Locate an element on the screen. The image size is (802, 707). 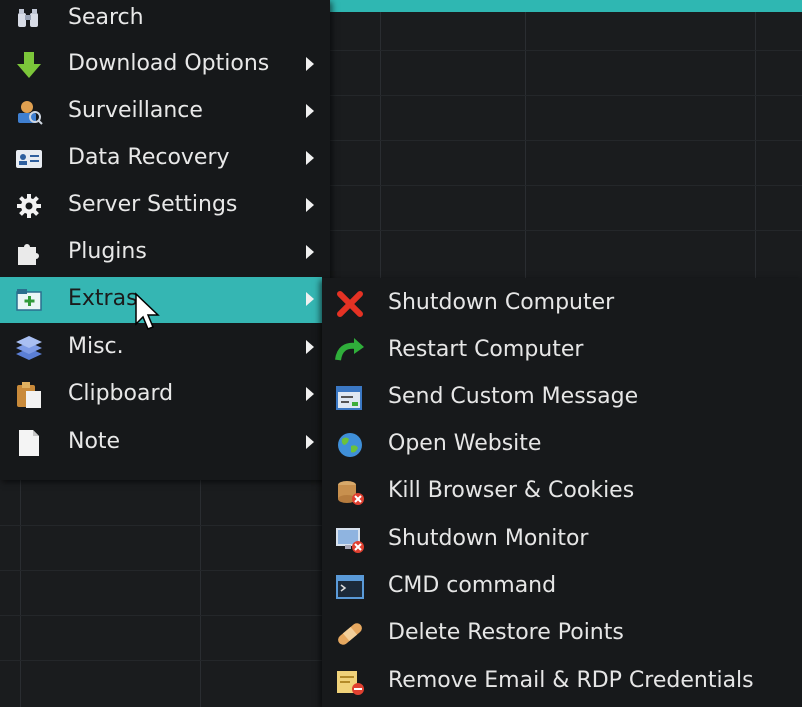
menu-item-label: Plugins is located at coordinates (107, 251).